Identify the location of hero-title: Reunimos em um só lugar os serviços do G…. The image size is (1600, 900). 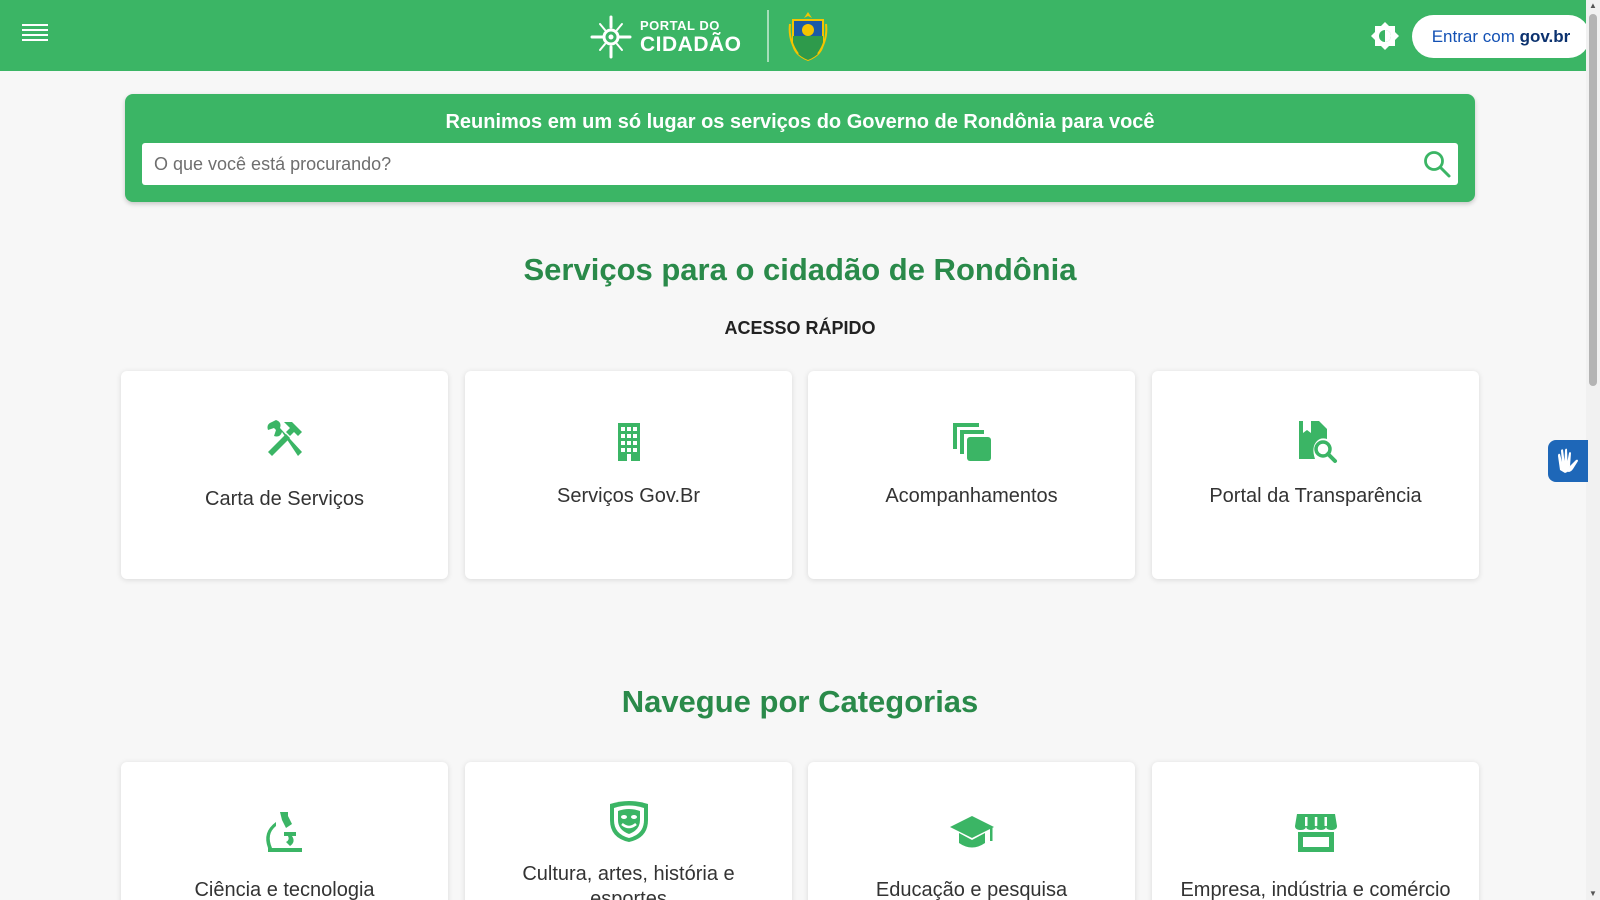
(800, 122).